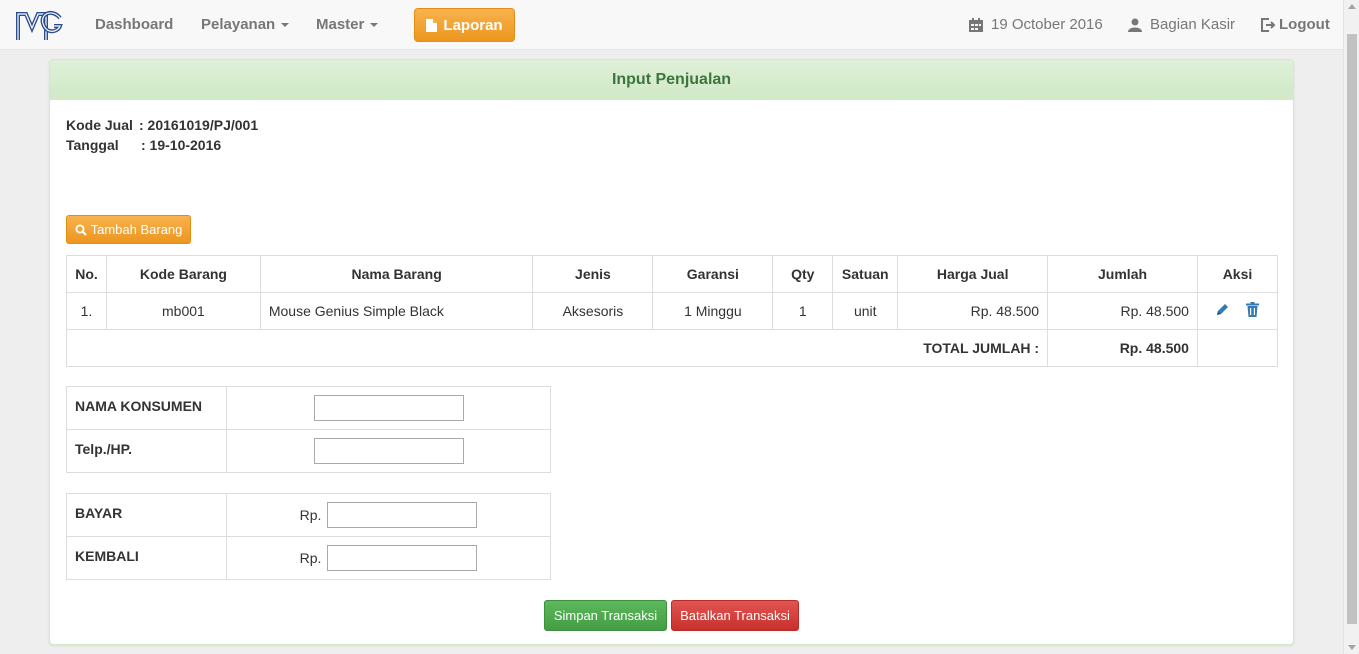 The image size is (1359, 654). Describe the element at coordinates (86, 311) in the screenshot. I see `cell-no: 1.` at that location.